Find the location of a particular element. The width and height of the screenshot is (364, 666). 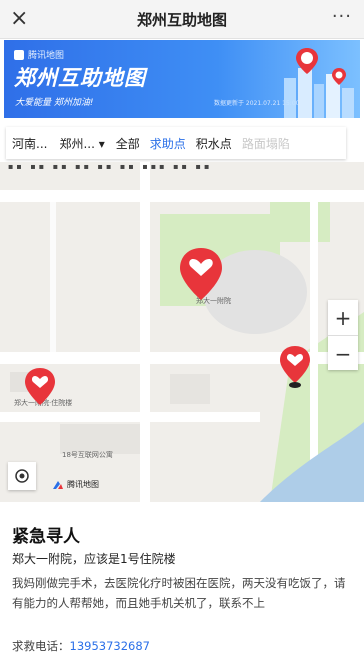

brand-name: 腾讯地图 is located at coordinates (46, 56).